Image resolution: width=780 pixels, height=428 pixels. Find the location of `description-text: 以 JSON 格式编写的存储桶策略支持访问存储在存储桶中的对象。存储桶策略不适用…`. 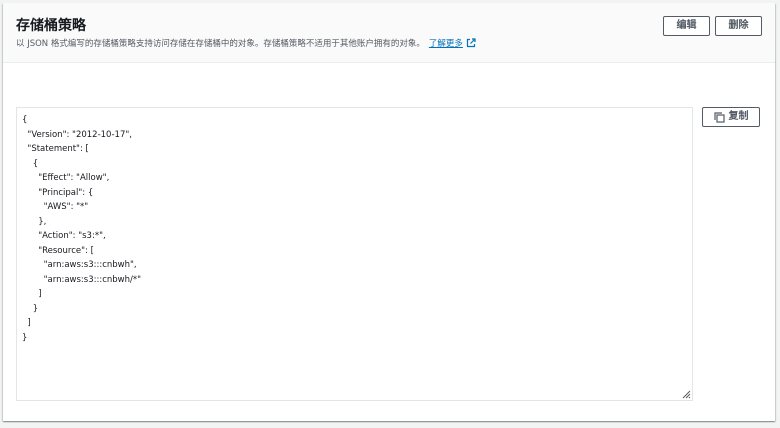

description-text: 以 JSON 格式编写的存储桶策略支持访问存储在存储桶中的对象。存储桶策略不适用… is located at coordinates (220, 44).